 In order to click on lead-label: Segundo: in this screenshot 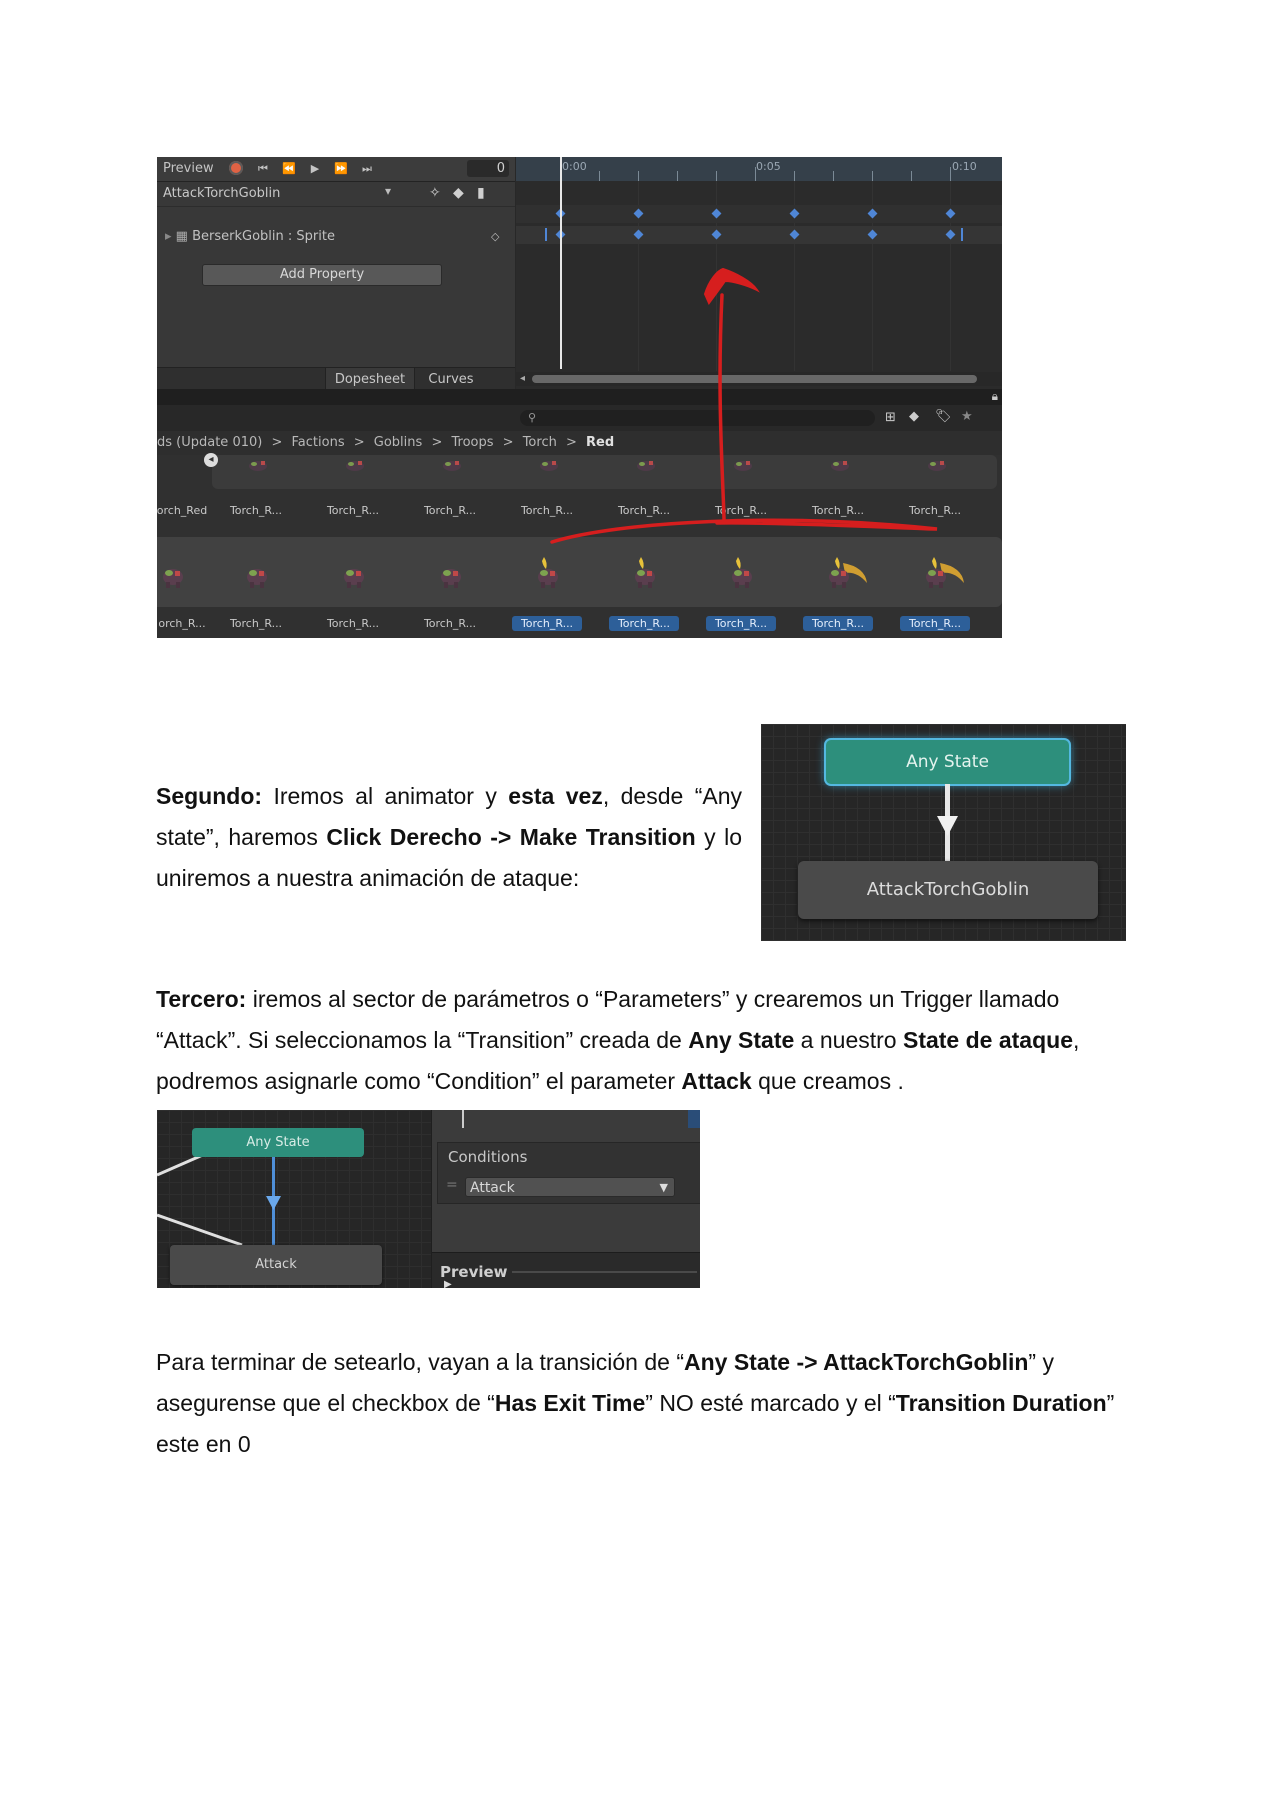, I will do `click(209, 796)`.